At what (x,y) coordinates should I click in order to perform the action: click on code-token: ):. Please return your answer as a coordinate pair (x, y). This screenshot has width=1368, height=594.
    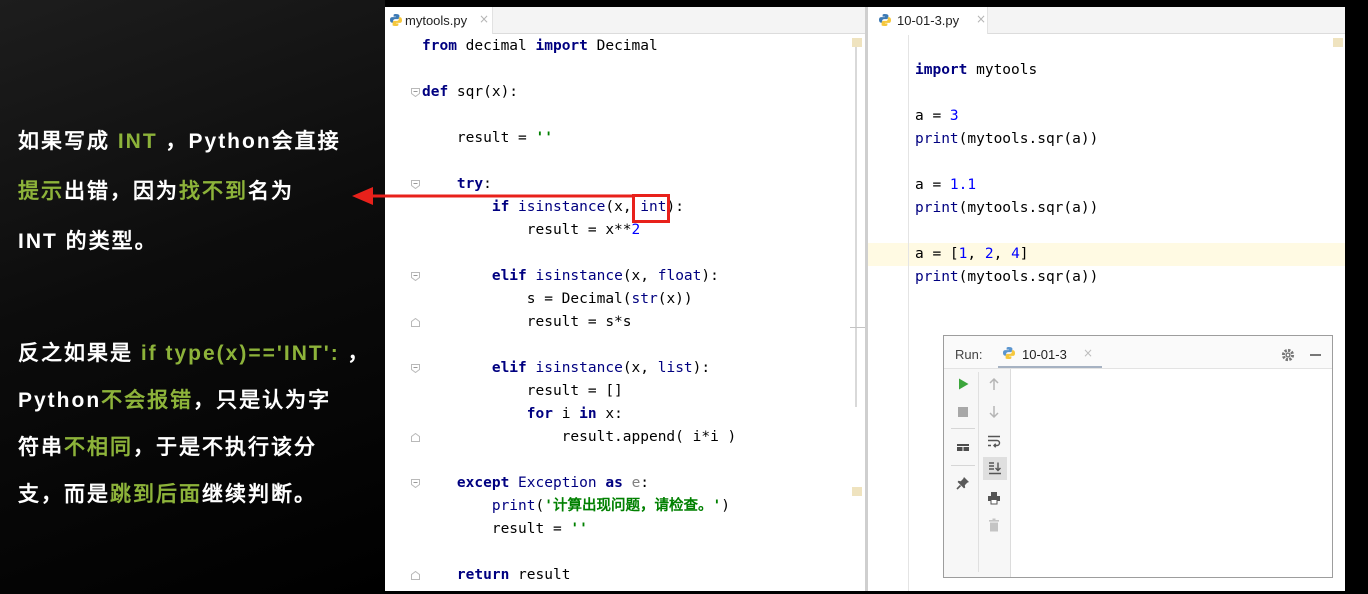
    Looking at the image, I should click on (701, 368).